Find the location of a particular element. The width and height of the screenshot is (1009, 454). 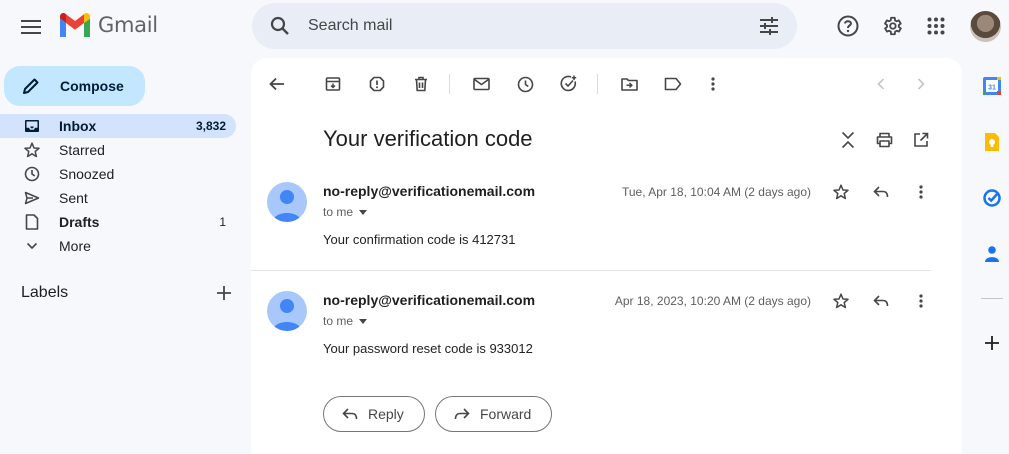

email-subject: Your verification code is located at coordinates (428, 138).